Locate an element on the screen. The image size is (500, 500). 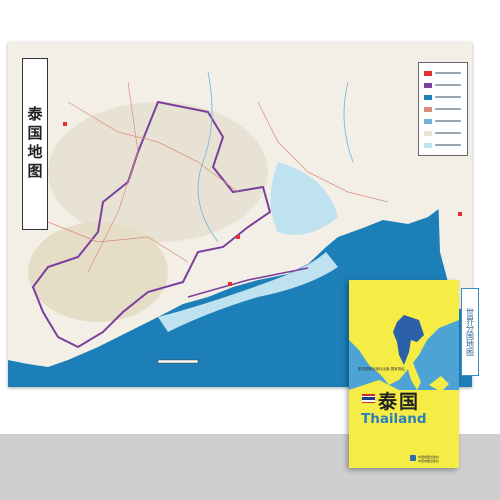
scale-bar is located at coordinates (178, 361).